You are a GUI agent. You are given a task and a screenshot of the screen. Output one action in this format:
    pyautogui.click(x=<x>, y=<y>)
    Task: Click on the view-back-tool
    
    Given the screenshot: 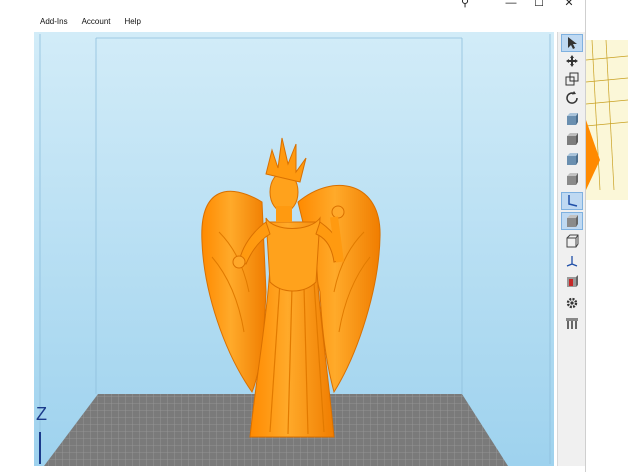 What is the action you would take?
    pyautogui.click(x=572, y=139)
    